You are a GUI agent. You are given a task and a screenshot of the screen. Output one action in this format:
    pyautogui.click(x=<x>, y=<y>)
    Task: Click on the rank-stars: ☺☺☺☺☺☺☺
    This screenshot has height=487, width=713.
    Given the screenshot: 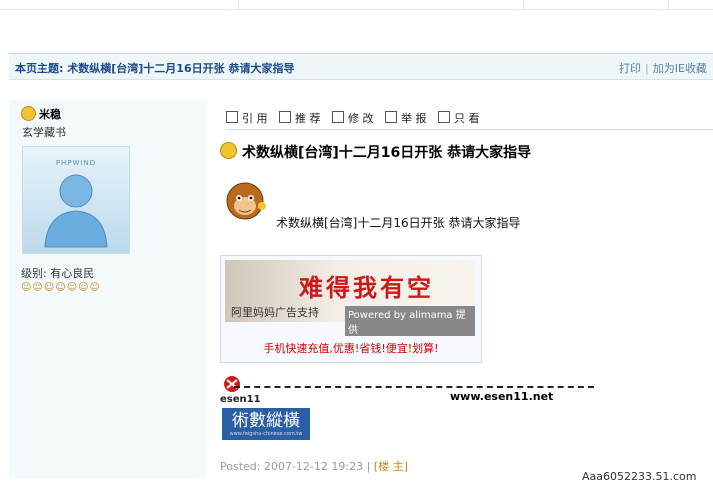 What is the action you would take?
    pyautogui.click(x=61, y=287)
    